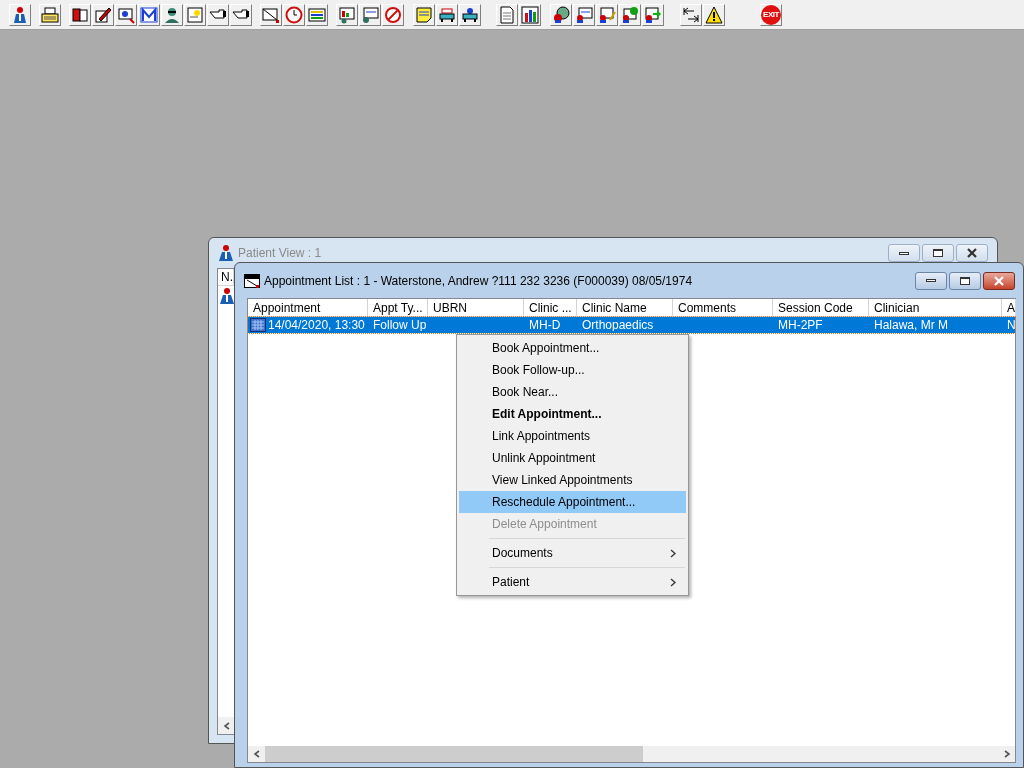  What do you see at coordinates (618, 325) in the screenshot?
I see `table-cell: Orthopaedics` at bounding box center [618, 325].